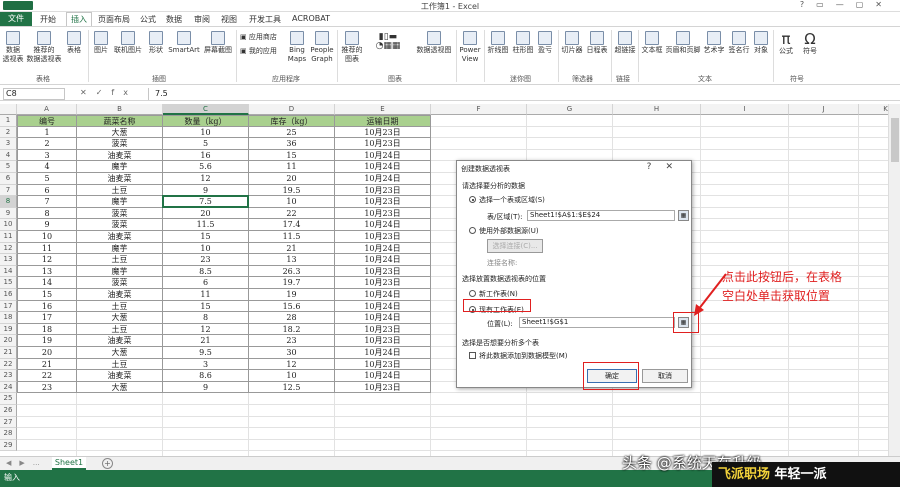 This screenshot has height=487, width=900. I want to click on row-header-13: 13, so click(8, 260).